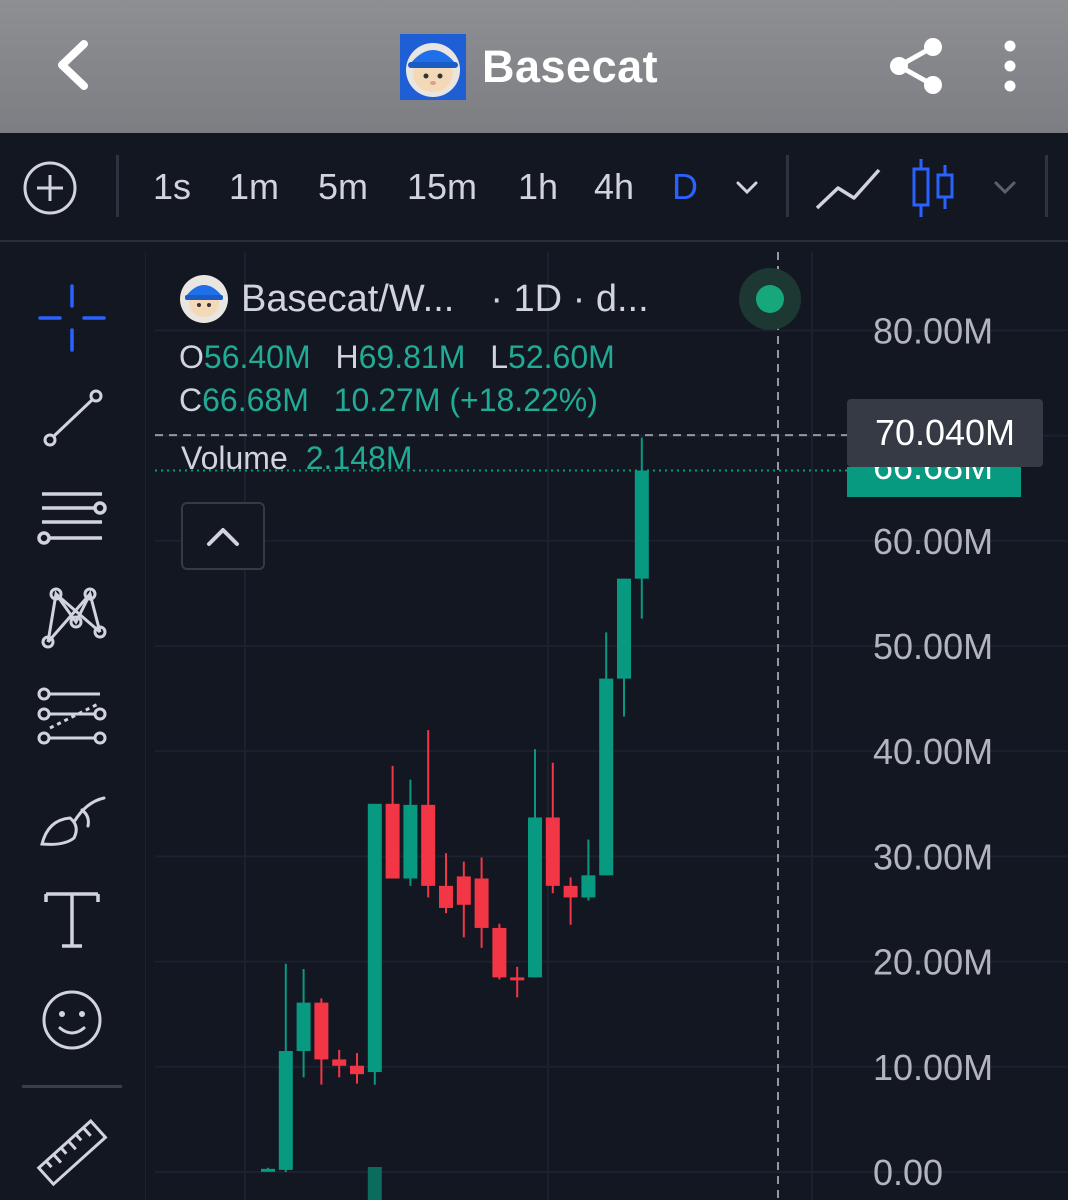  Describe the element at coordinates (50, 188) in the screenshot. I see `plus-circle-icon` at that location.